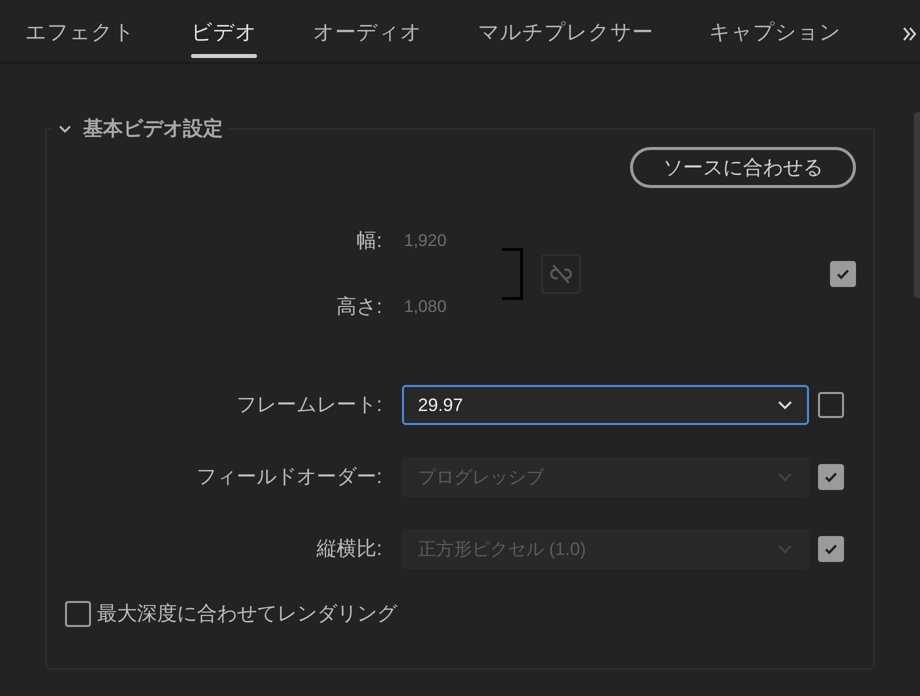  What do you see at coordinates (358, 307) in the screenshot?
I see `field-label: 高さ:` at bounding box center [358, 307].